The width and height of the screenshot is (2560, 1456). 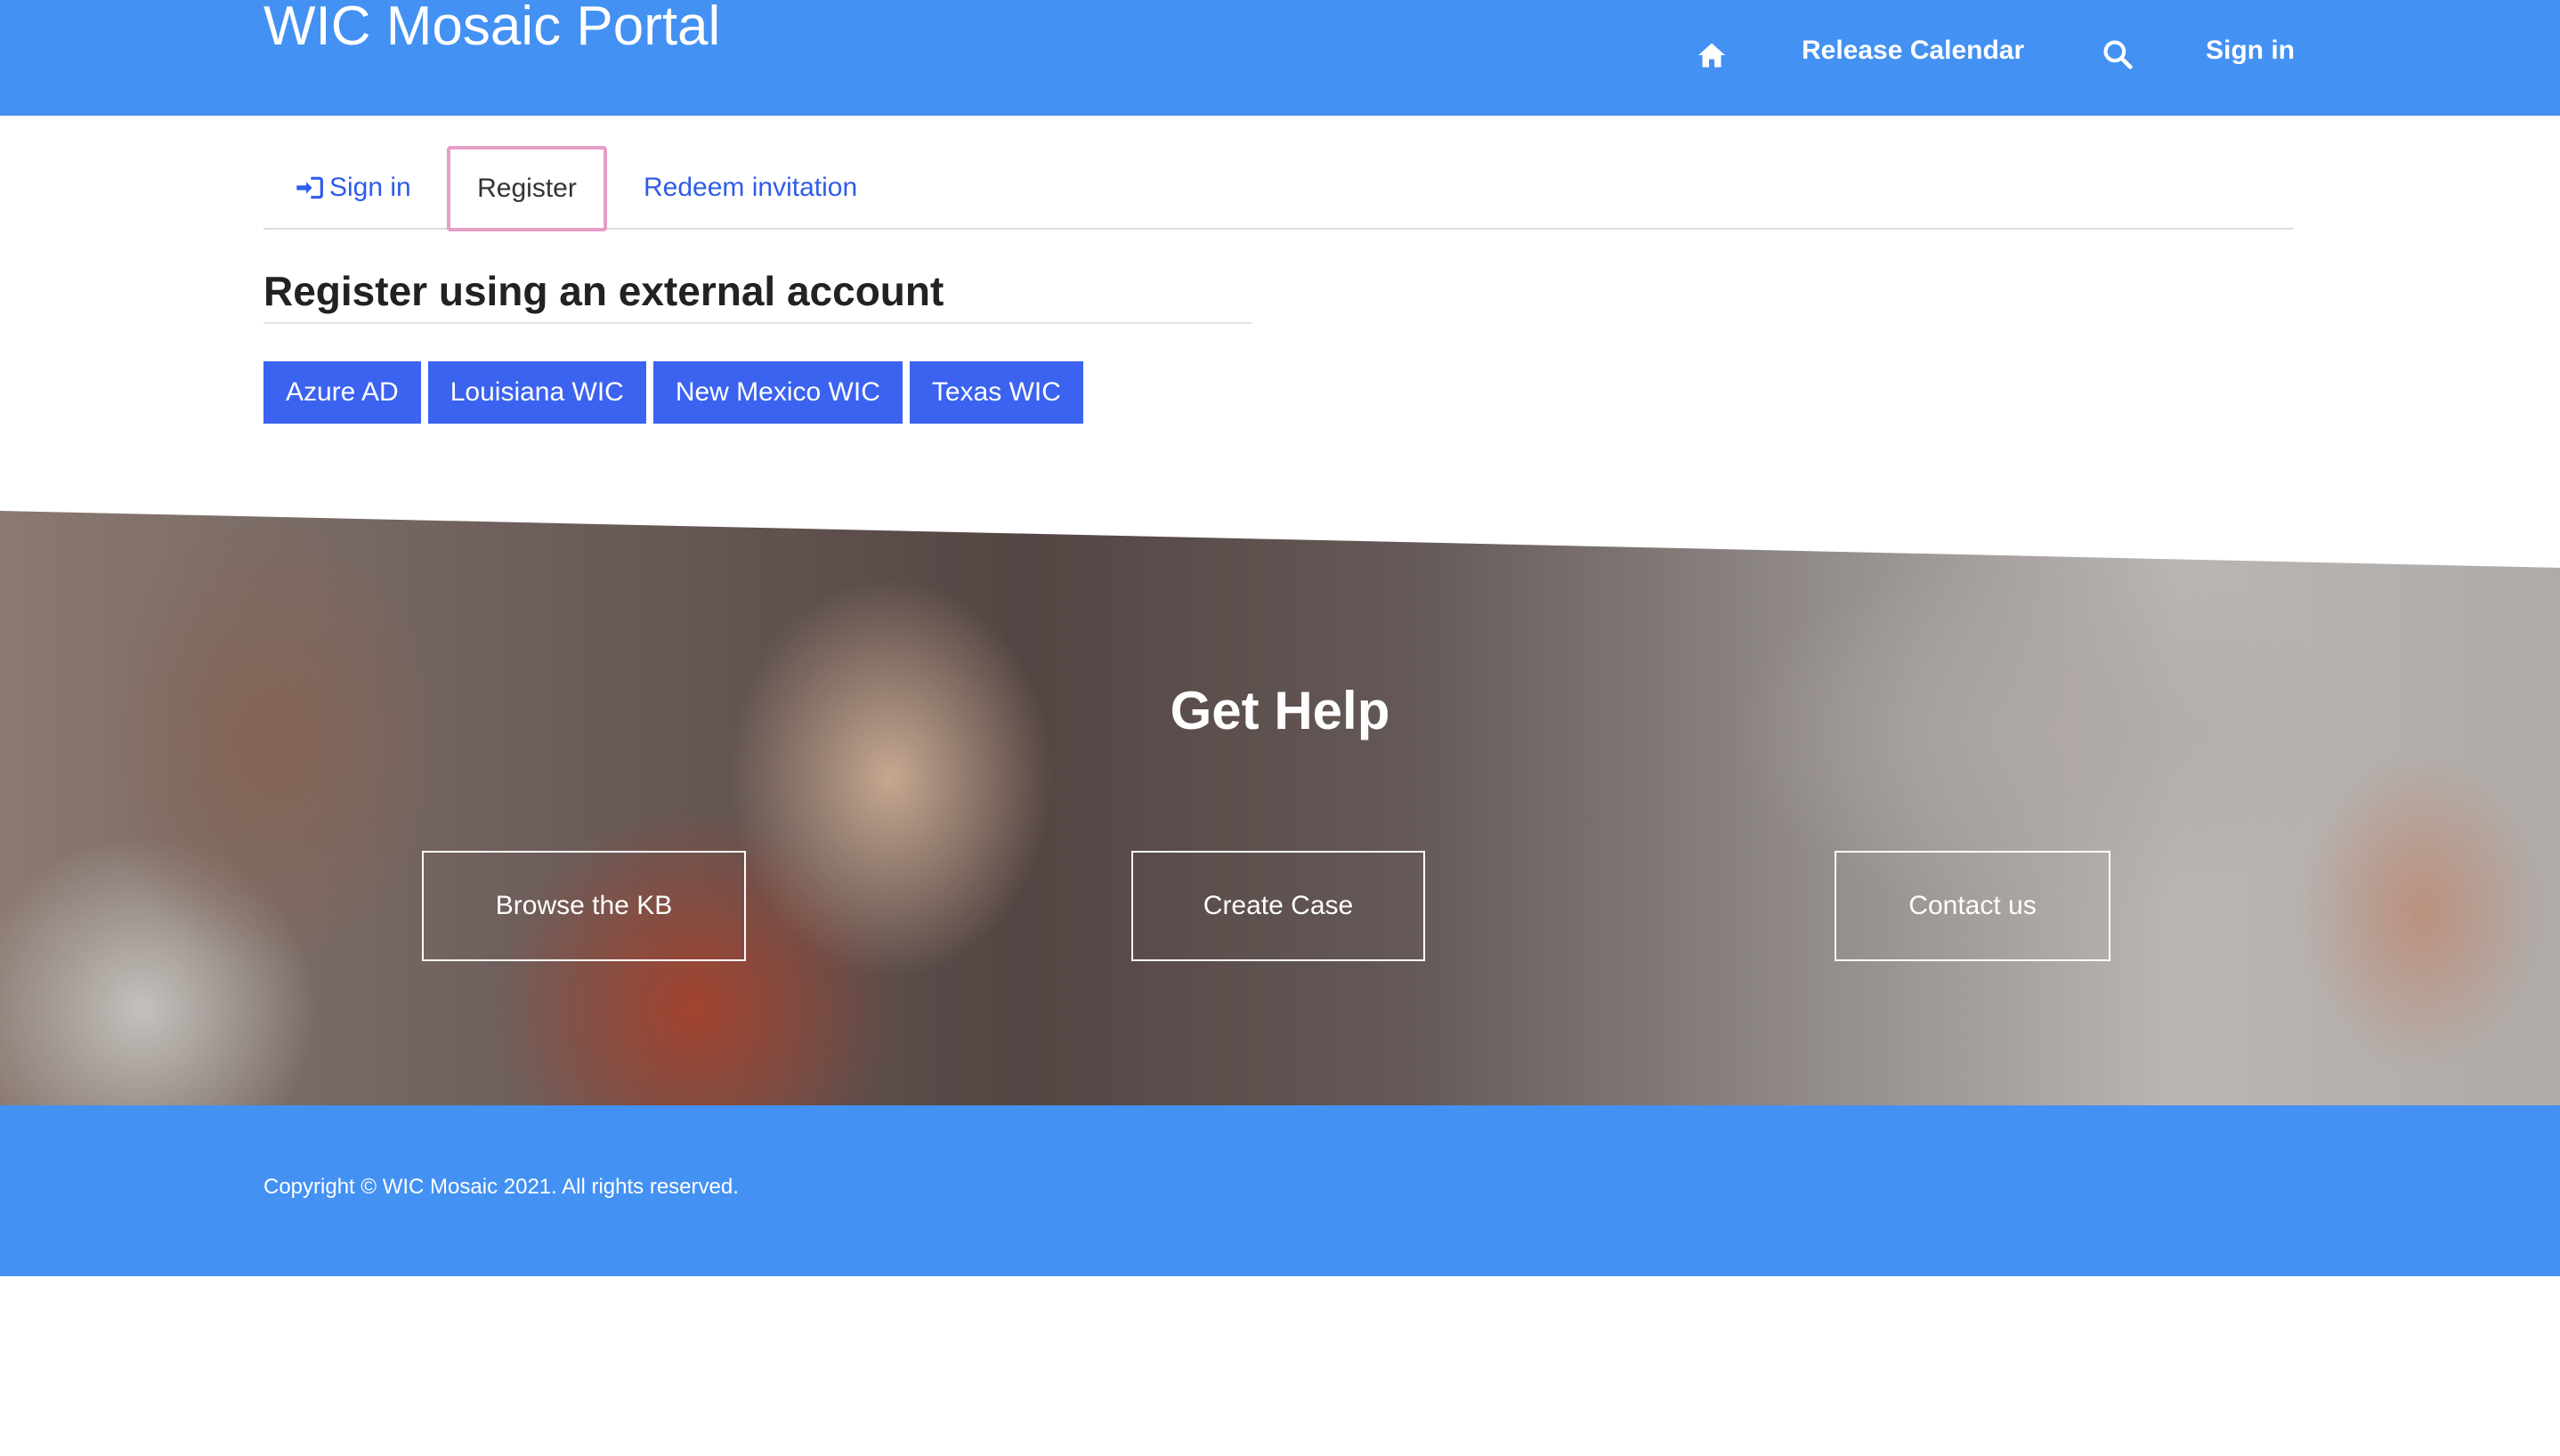 I want to click on azure-ad-button: Azure AD, so click(x=342, y=392).